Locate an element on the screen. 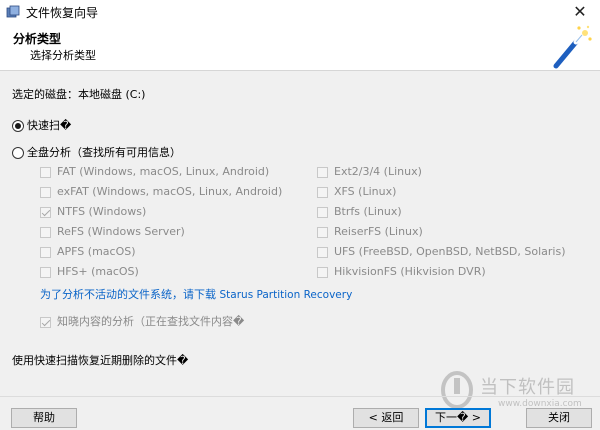  title-bar: 文件恢复向导 ✕ is located at coordinates (300, 12).